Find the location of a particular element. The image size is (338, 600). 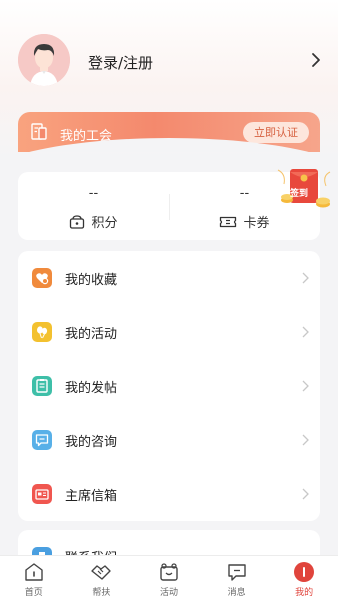

menu-label-favorites: 我的收藏 is located at coordinates (91, 280).